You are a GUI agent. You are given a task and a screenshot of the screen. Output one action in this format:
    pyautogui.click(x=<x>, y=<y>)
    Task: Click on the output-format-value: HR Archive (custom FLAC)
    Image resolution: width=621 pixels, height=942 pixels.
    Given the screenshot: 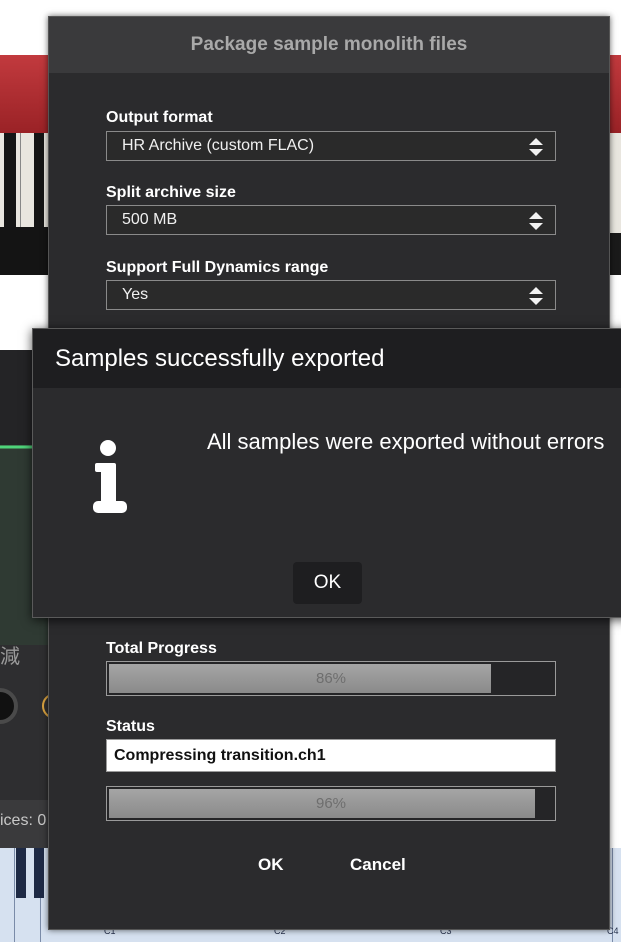 What is the action you would take?
    pyautogui.click(x=218, y=145)
    